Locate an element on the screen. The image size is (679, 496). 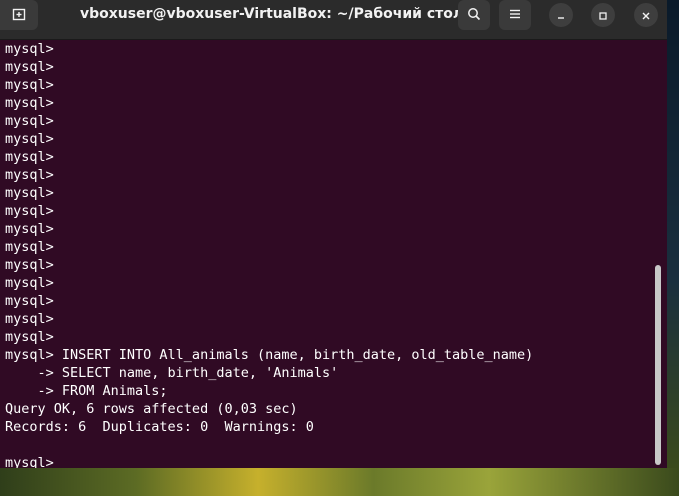
desktop-wallpaper-bottom is located at coordinates (339, 482).